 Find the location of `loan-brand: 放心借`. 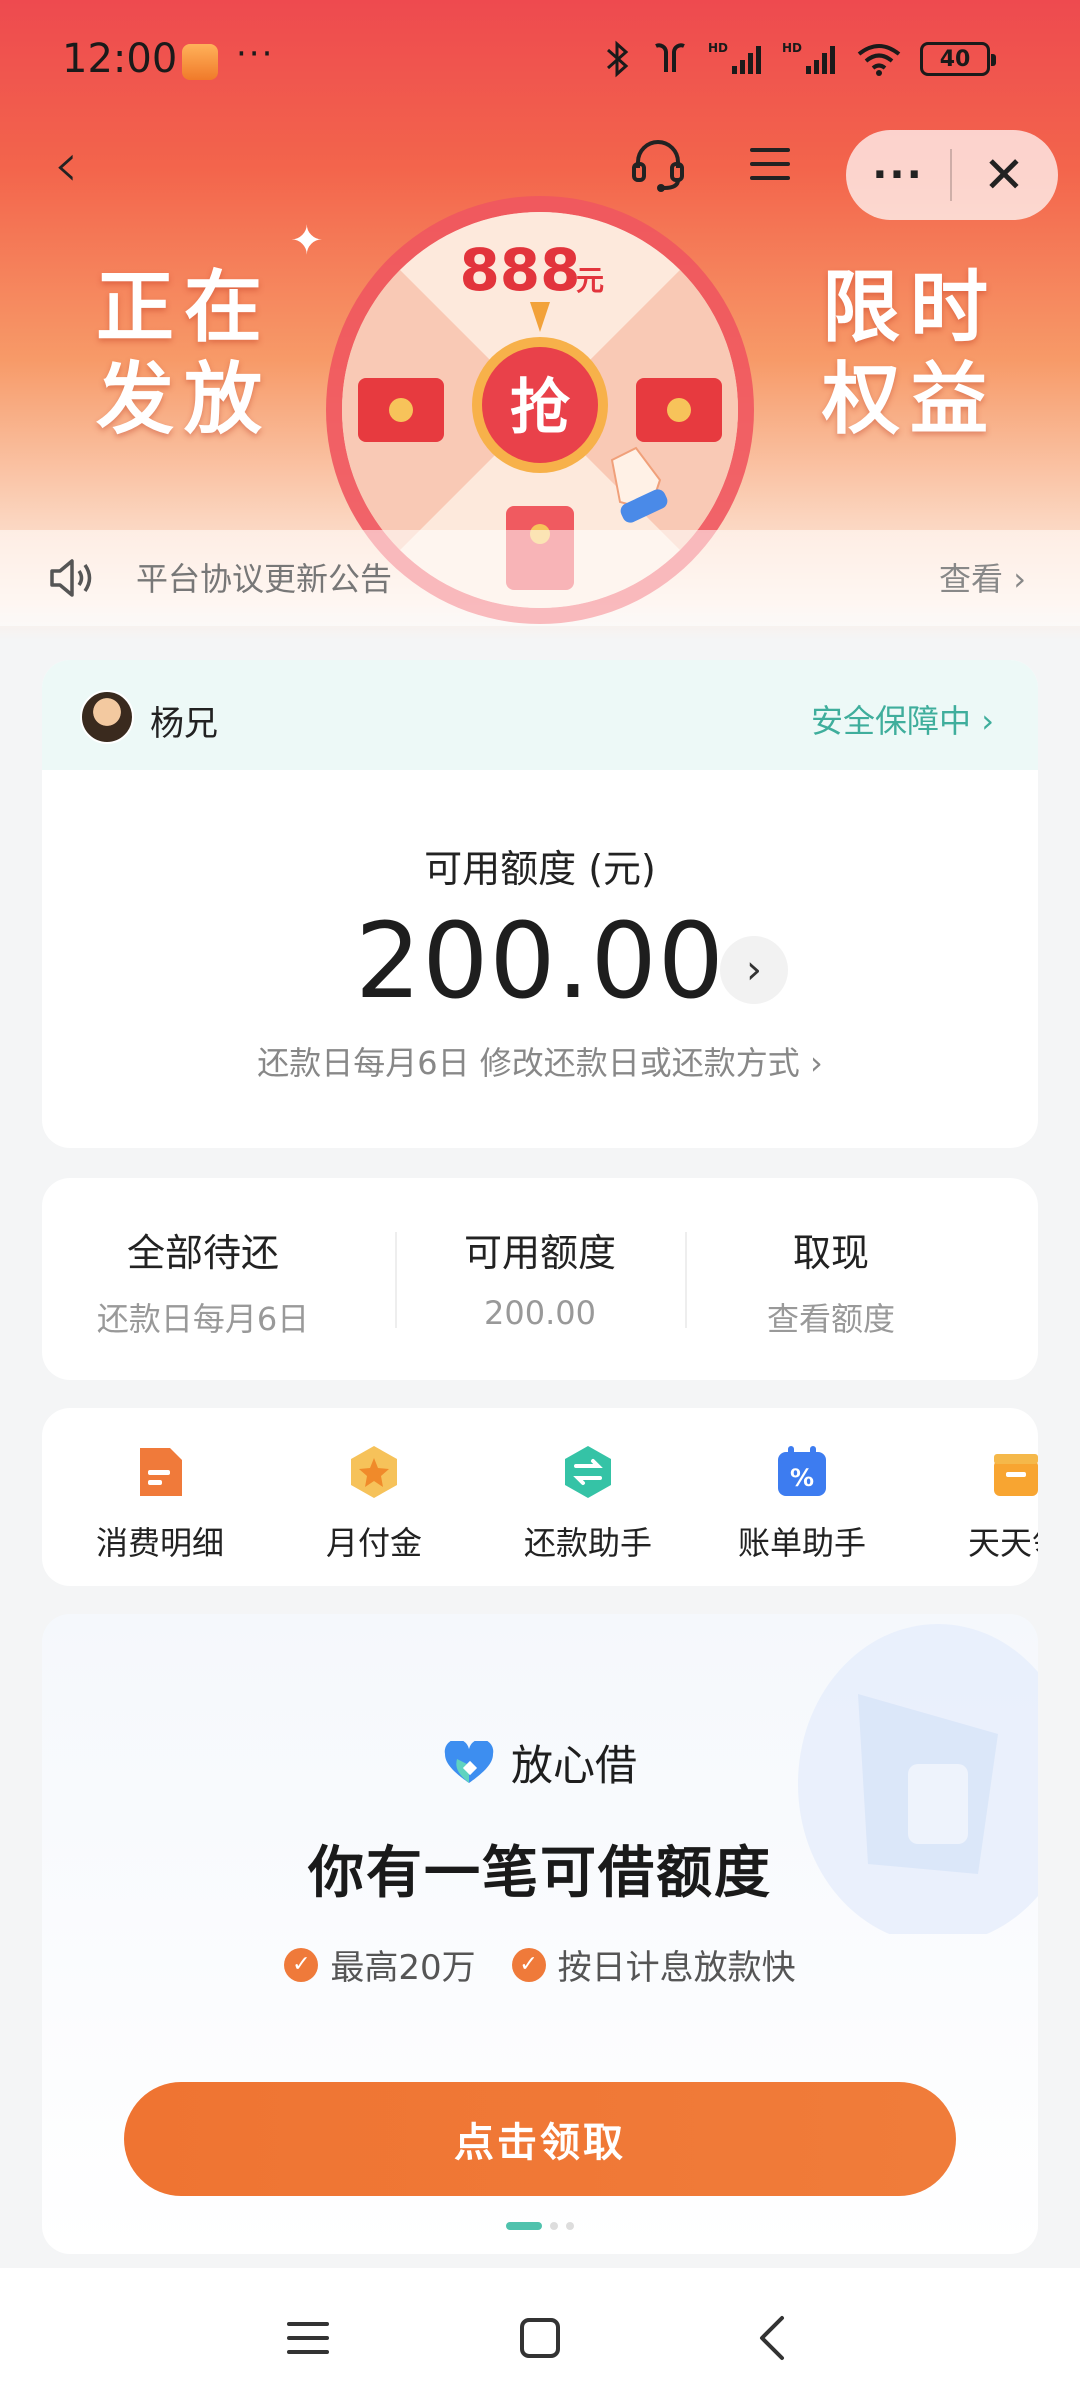

loan-brand: 放心借 is located at coordinates (540, 1762).